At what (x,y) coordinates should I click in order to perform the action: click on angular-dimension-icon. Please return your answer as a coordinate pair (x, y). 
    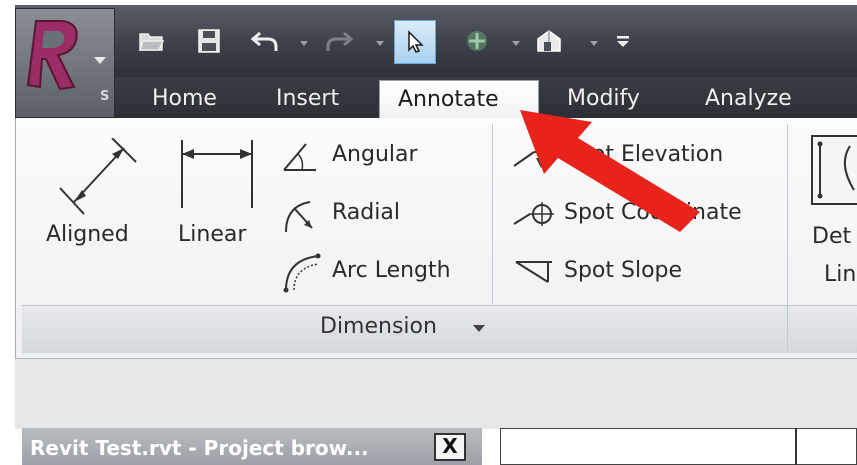
    Looking at the image, I should click on (299, 157).